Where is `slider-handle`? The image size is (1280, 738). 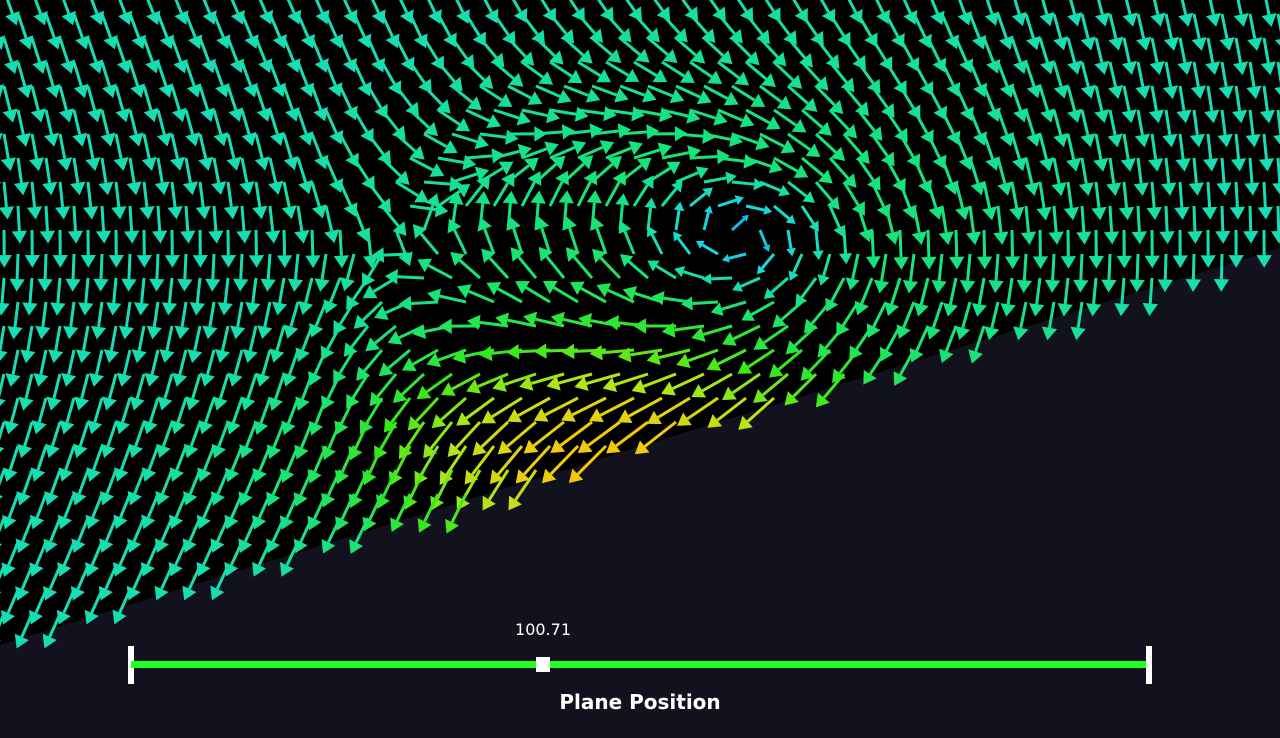 slider-handle is located at coordinates (543, 664).